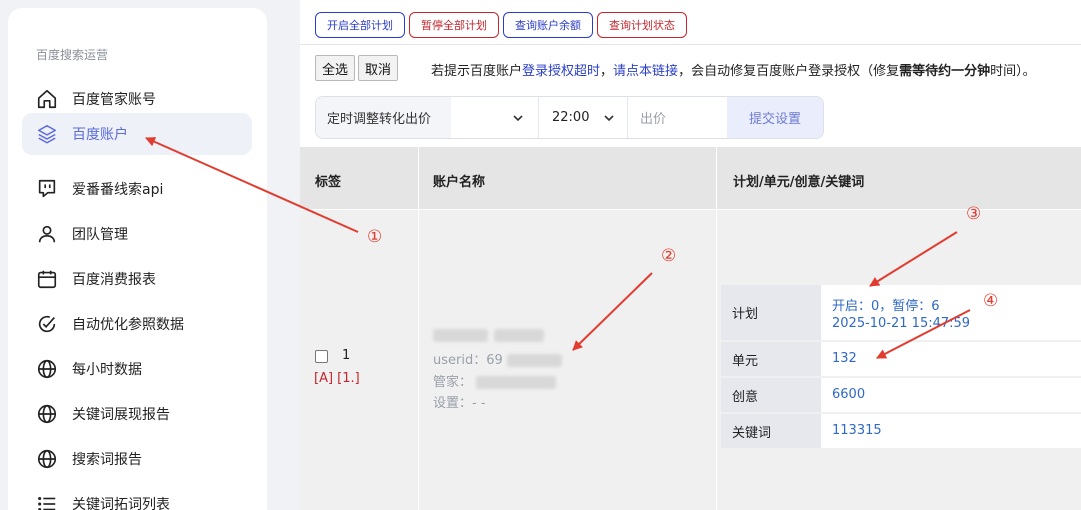 The width and height of the screenshot is (1081, 510). Describe the element at coordinates (974, 214) in the screenshot. I see `annotation-marker-3: ③` at that location.